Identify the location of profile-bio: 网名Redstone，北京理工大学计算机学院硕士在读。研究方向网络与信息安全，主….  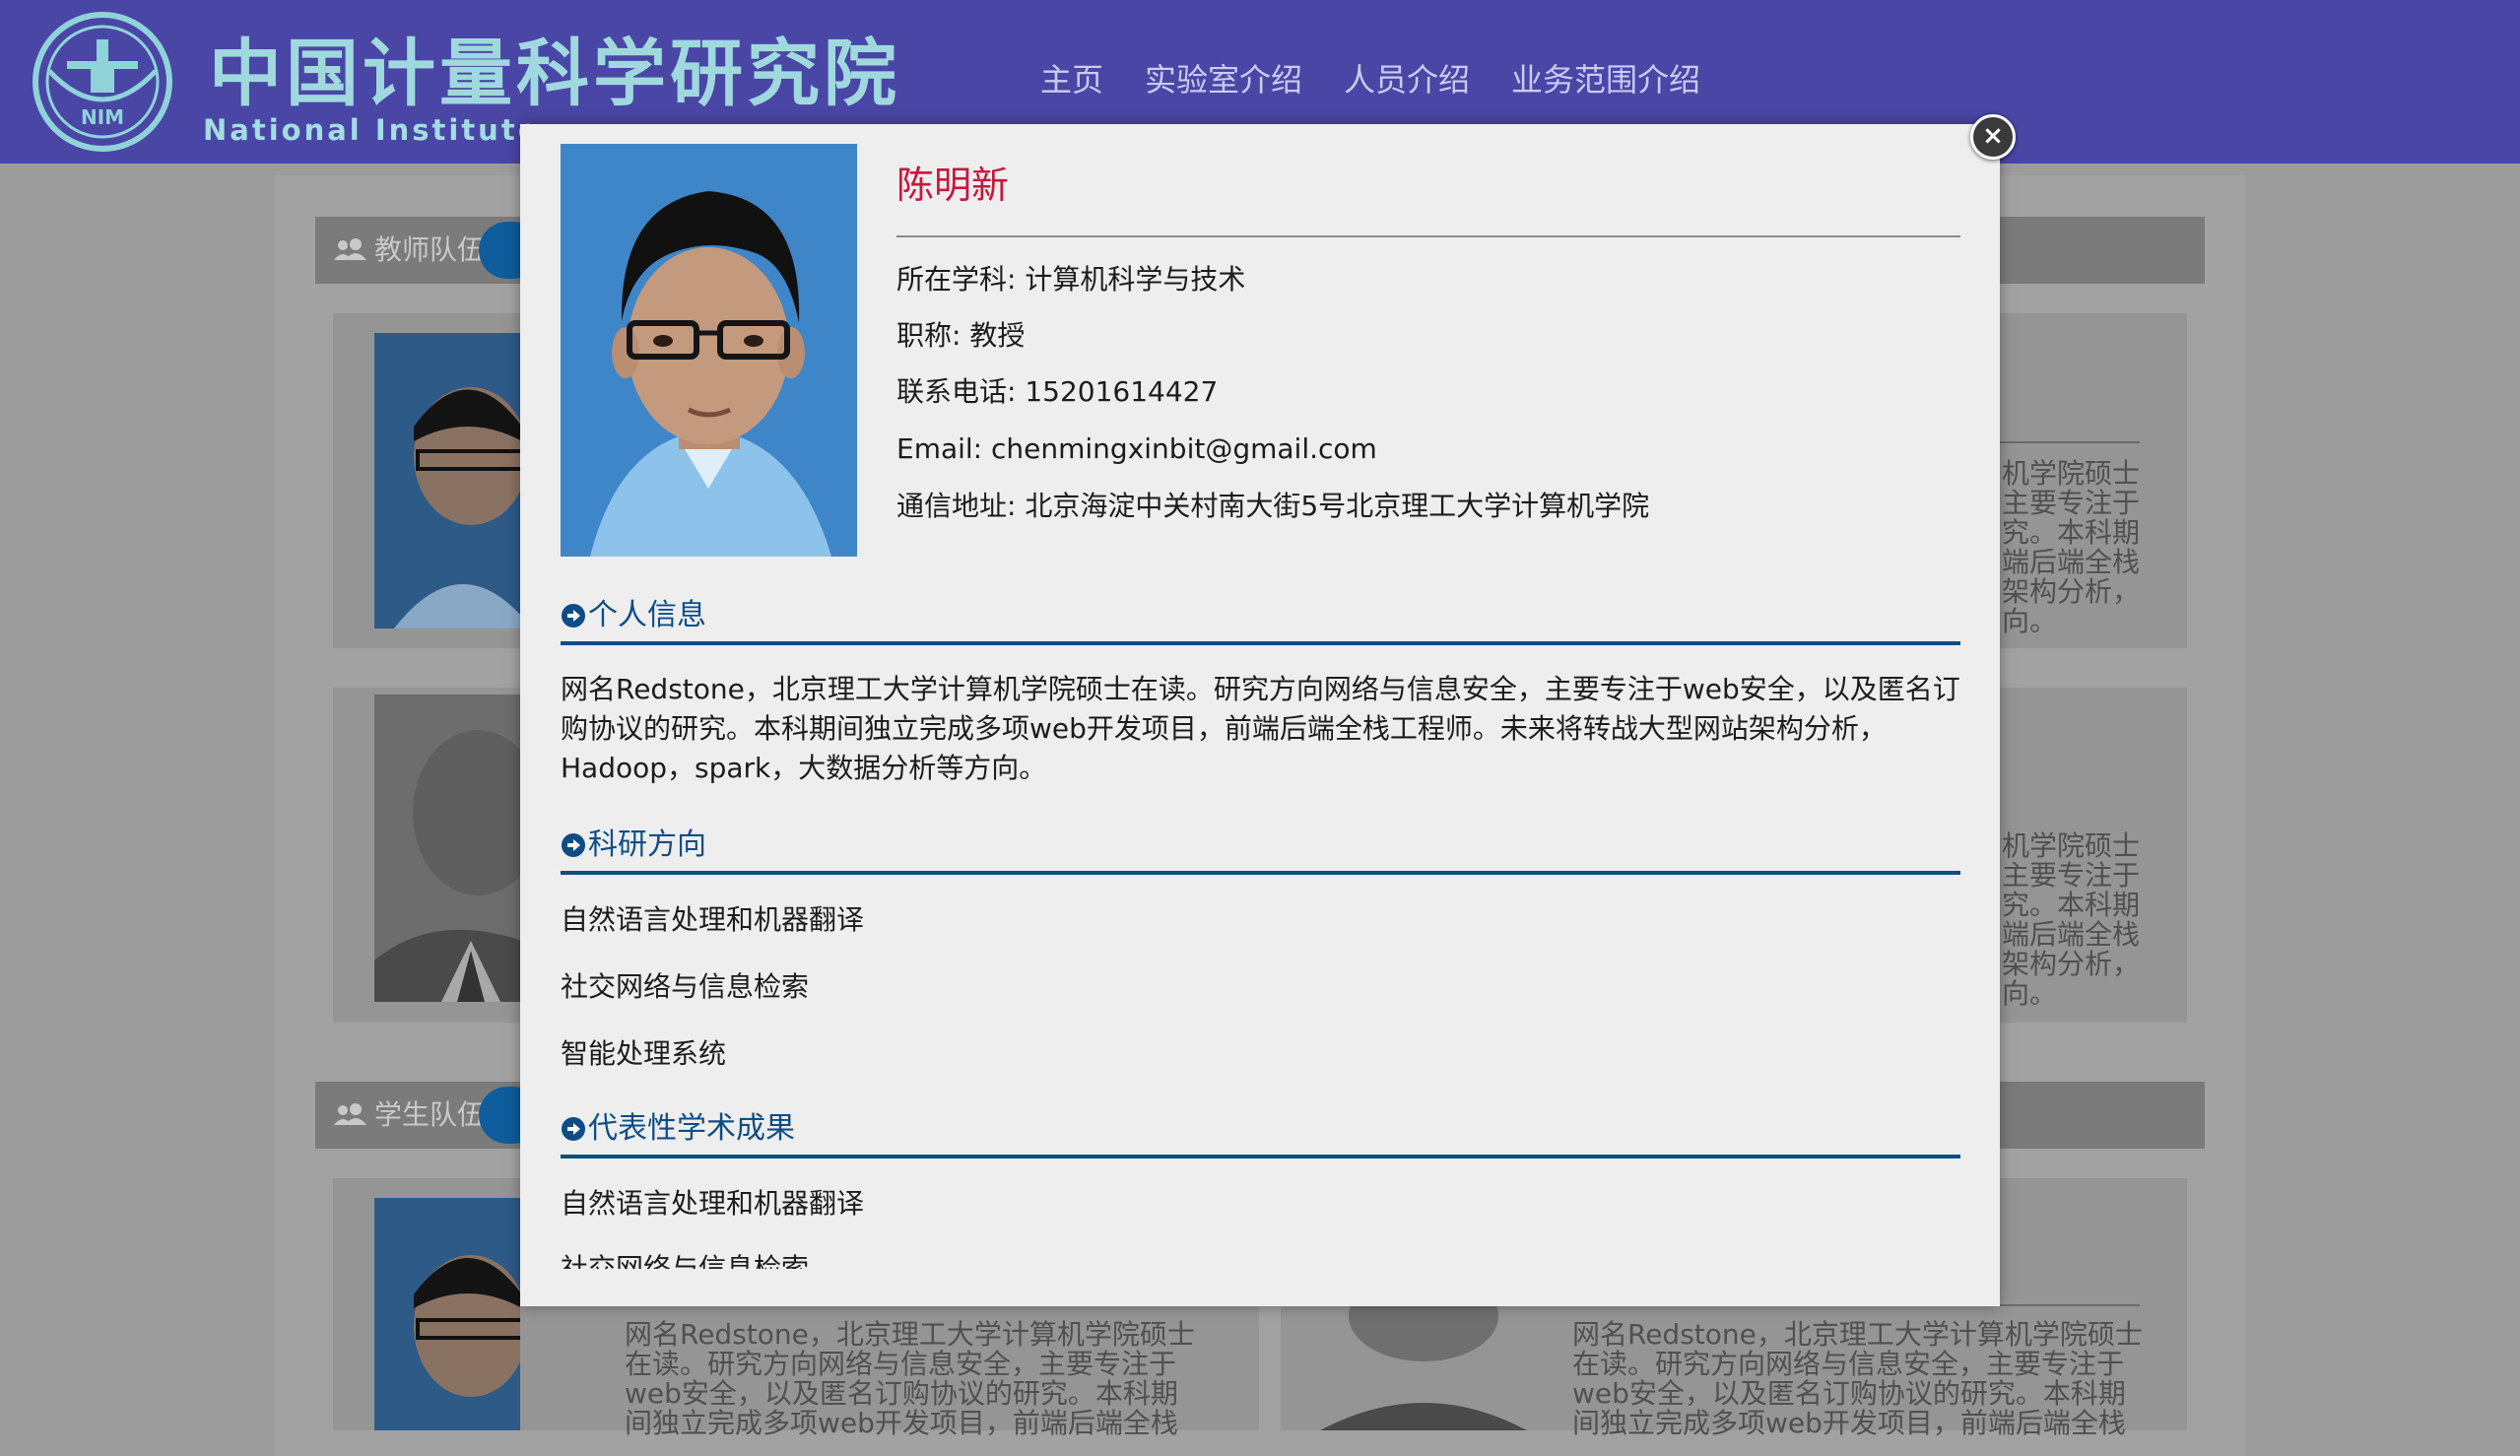
(1260, 728).